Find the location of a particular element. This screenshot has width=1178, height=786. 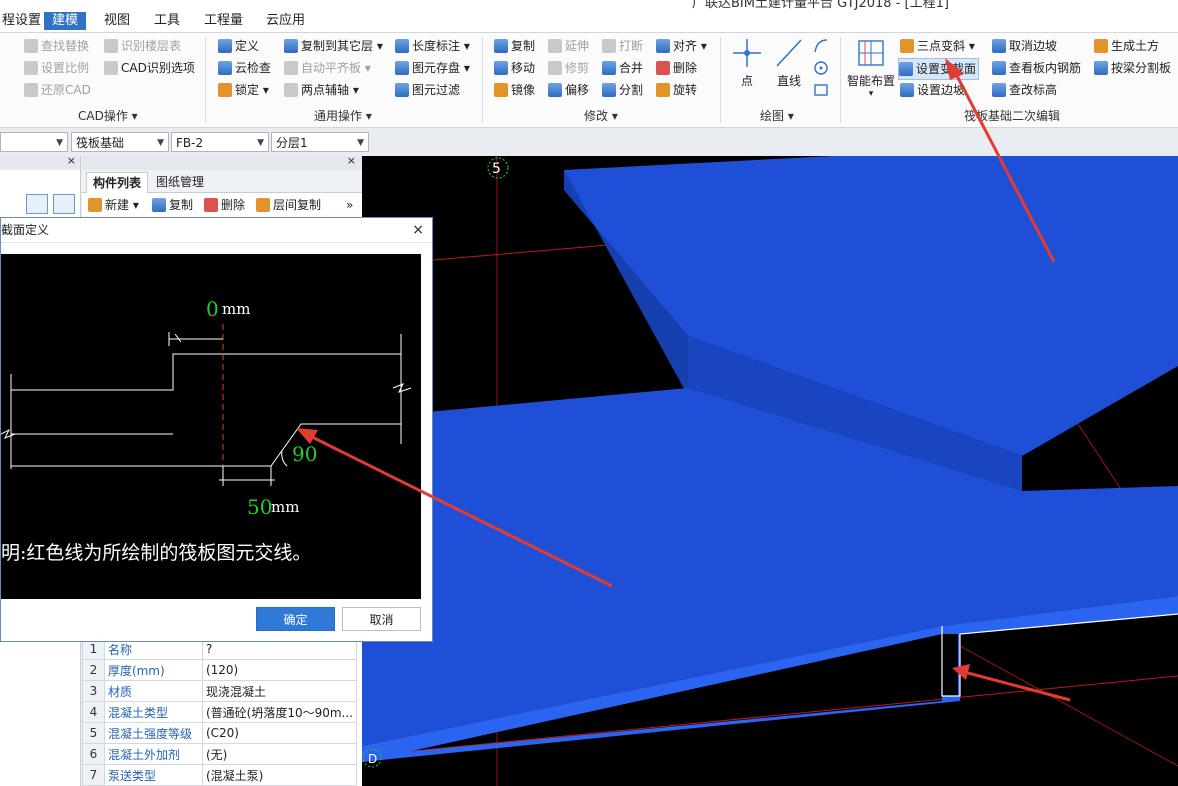

drawing-note: 明:红色线为所绘制的筏板图元交线。 is located at coordinates (156, 553).